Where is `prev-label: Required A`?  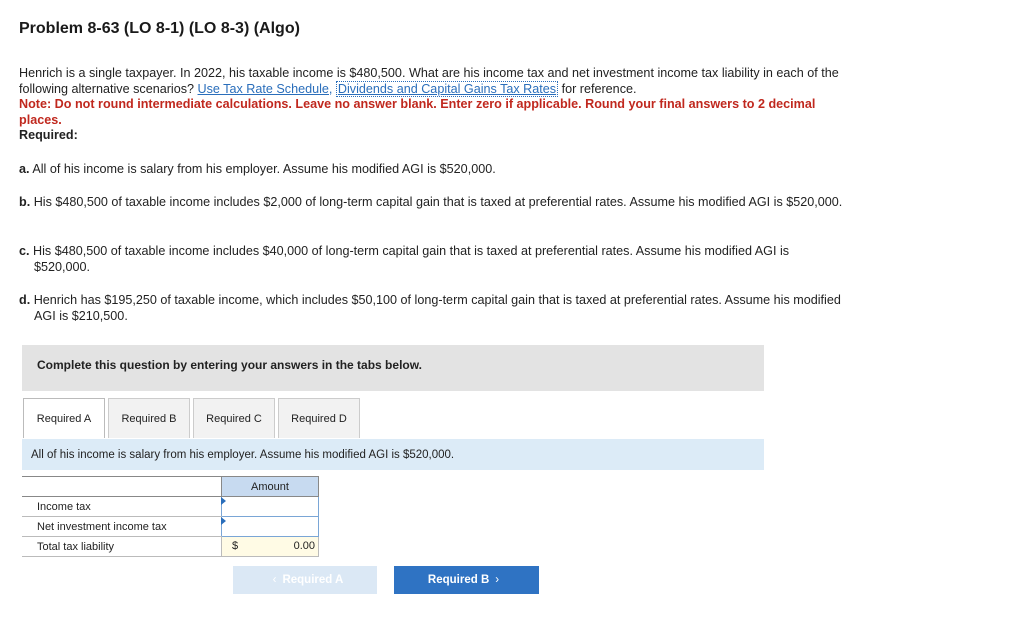
prev-label: Required A is located at coordinates (313, 580).